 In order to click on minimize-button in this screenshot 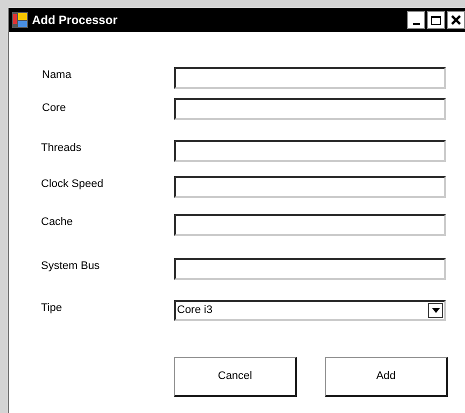, I will do `click(416, 20)`.